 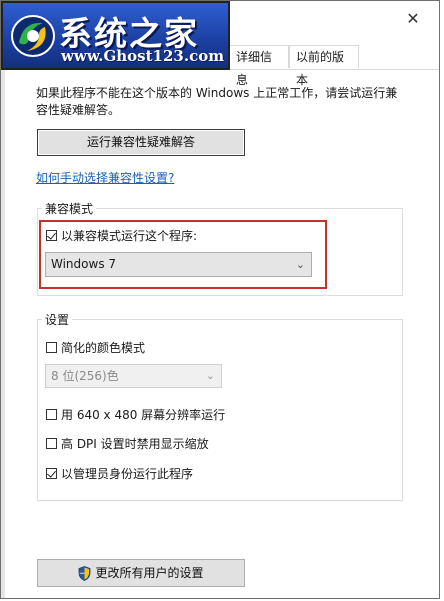 I want to click on compat-mode-checkbox-label: 以兼容模式运行这个程序:, so click(x=129, y=236).